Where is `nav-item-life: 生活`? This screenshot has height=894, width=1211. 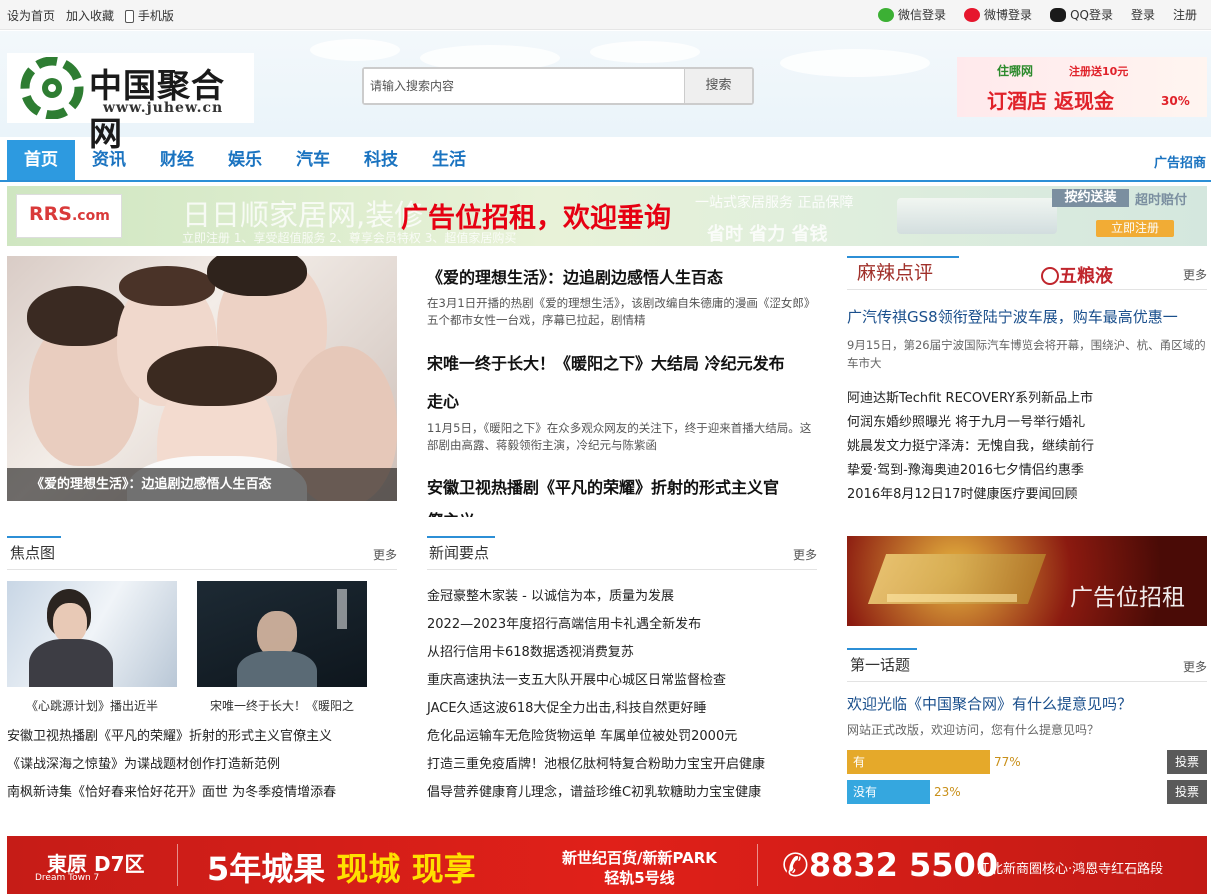
nav-item-life: 生活 is located at coordinates (449, 160).